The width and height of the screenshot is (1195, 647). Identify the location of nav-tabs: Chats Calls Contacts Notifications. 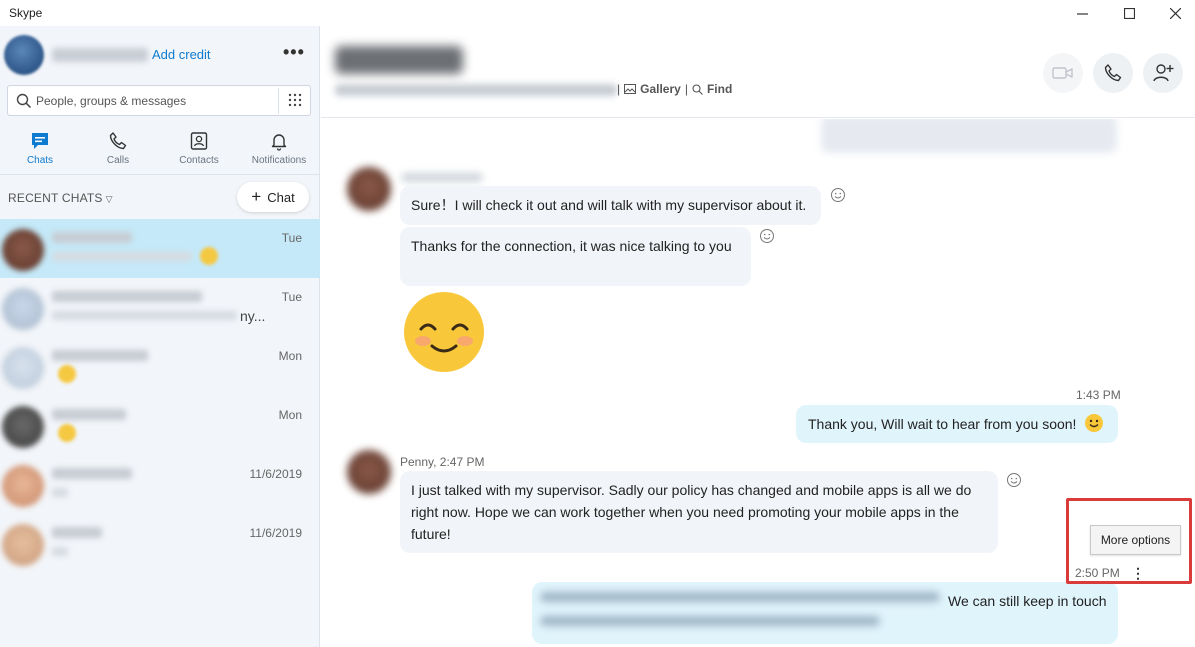
(160, 149).